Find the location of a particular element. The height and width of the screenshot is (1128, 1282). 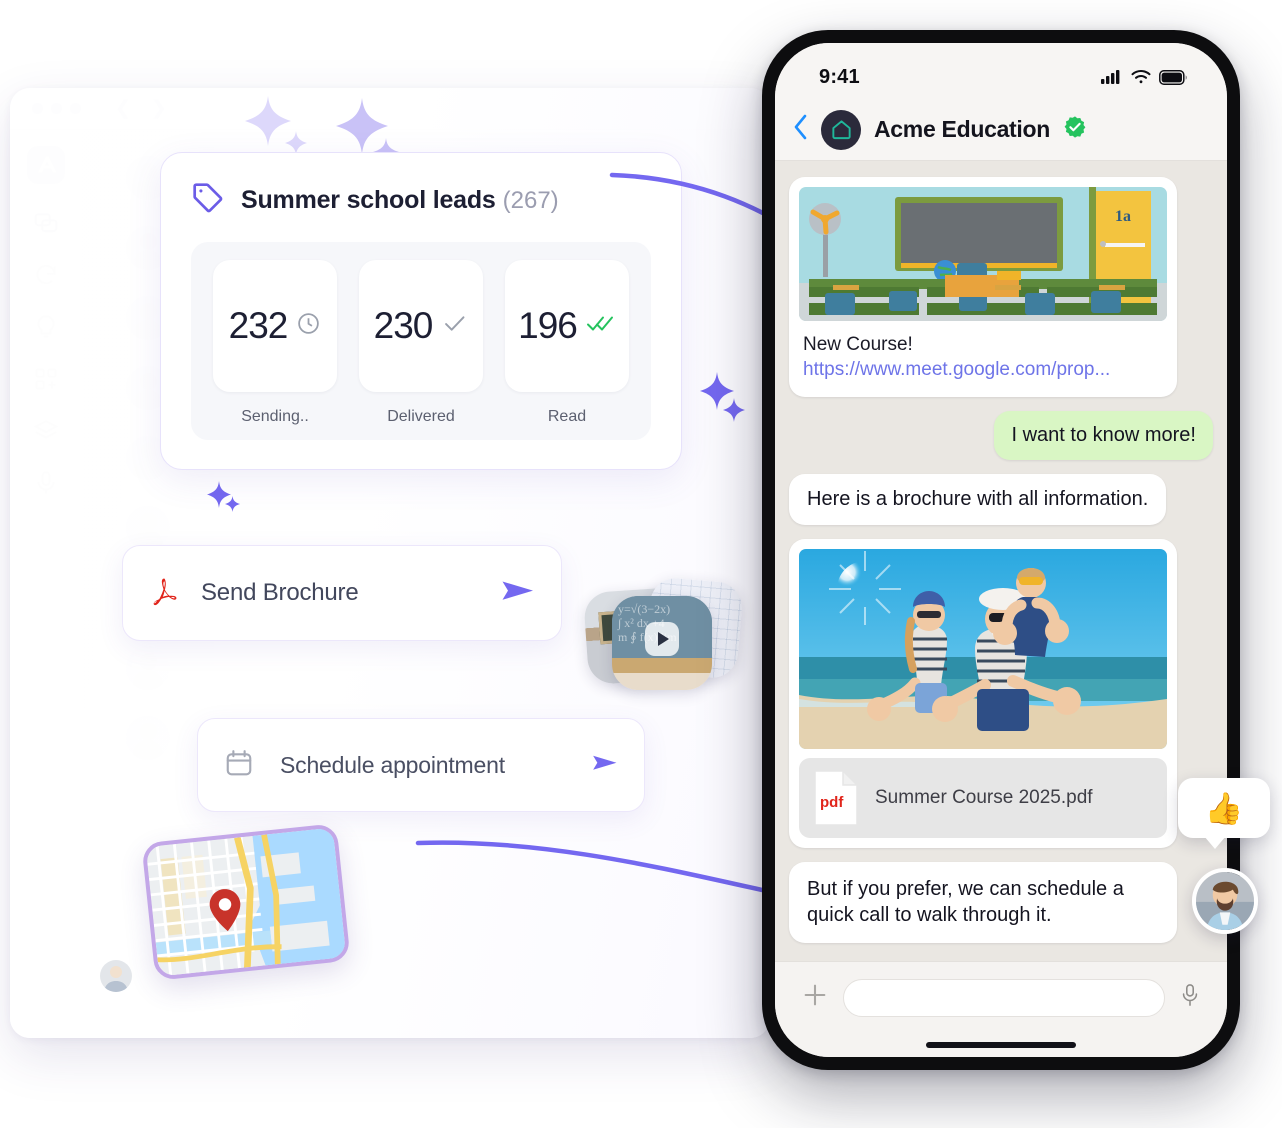

message-row-incoming: Here is a brochure with all information. is located at coordinates (1001, 499).